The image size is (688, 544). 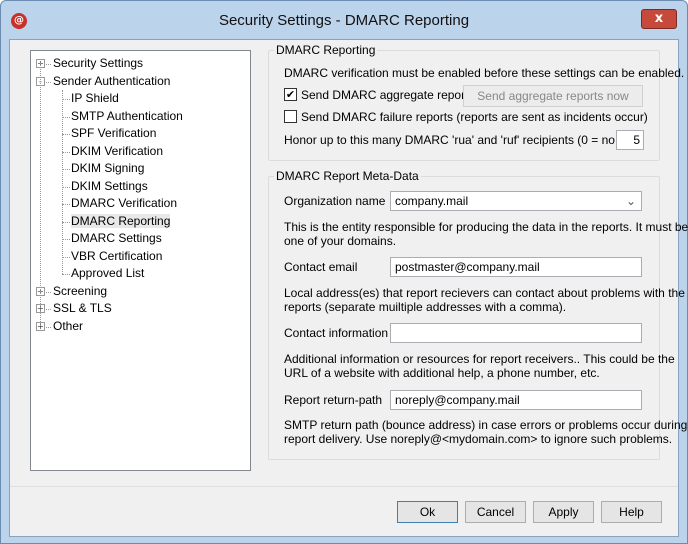 I want to click on aggregate-label: Send DMARC aggregate reports, so click(x=387, y=95).